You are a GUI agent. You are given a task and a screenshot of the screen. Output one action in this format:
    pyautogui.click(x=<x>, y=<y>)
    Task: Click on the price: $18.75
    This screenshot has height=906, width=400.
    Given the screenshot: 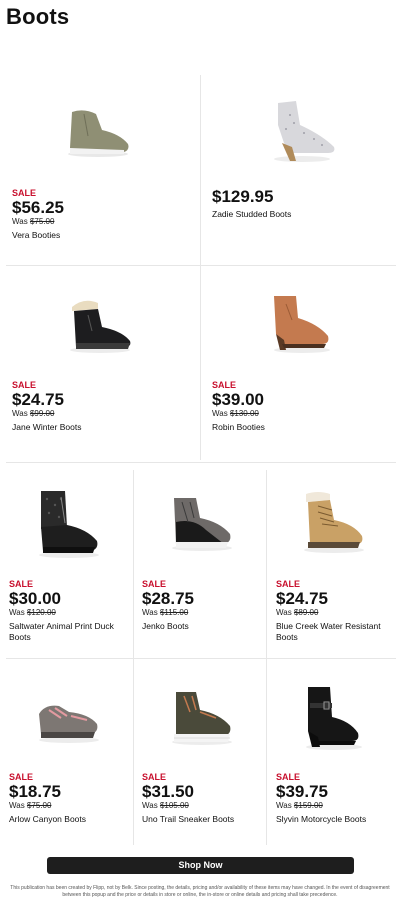 What is the action you would take?
    pyautogui.click(x=35, y=791)
    